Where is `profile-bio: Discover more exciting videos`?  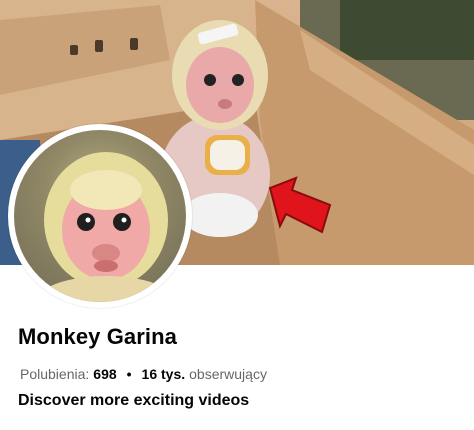 profile-bio: Discover more exciting videos is located at coordinates (134, 400).